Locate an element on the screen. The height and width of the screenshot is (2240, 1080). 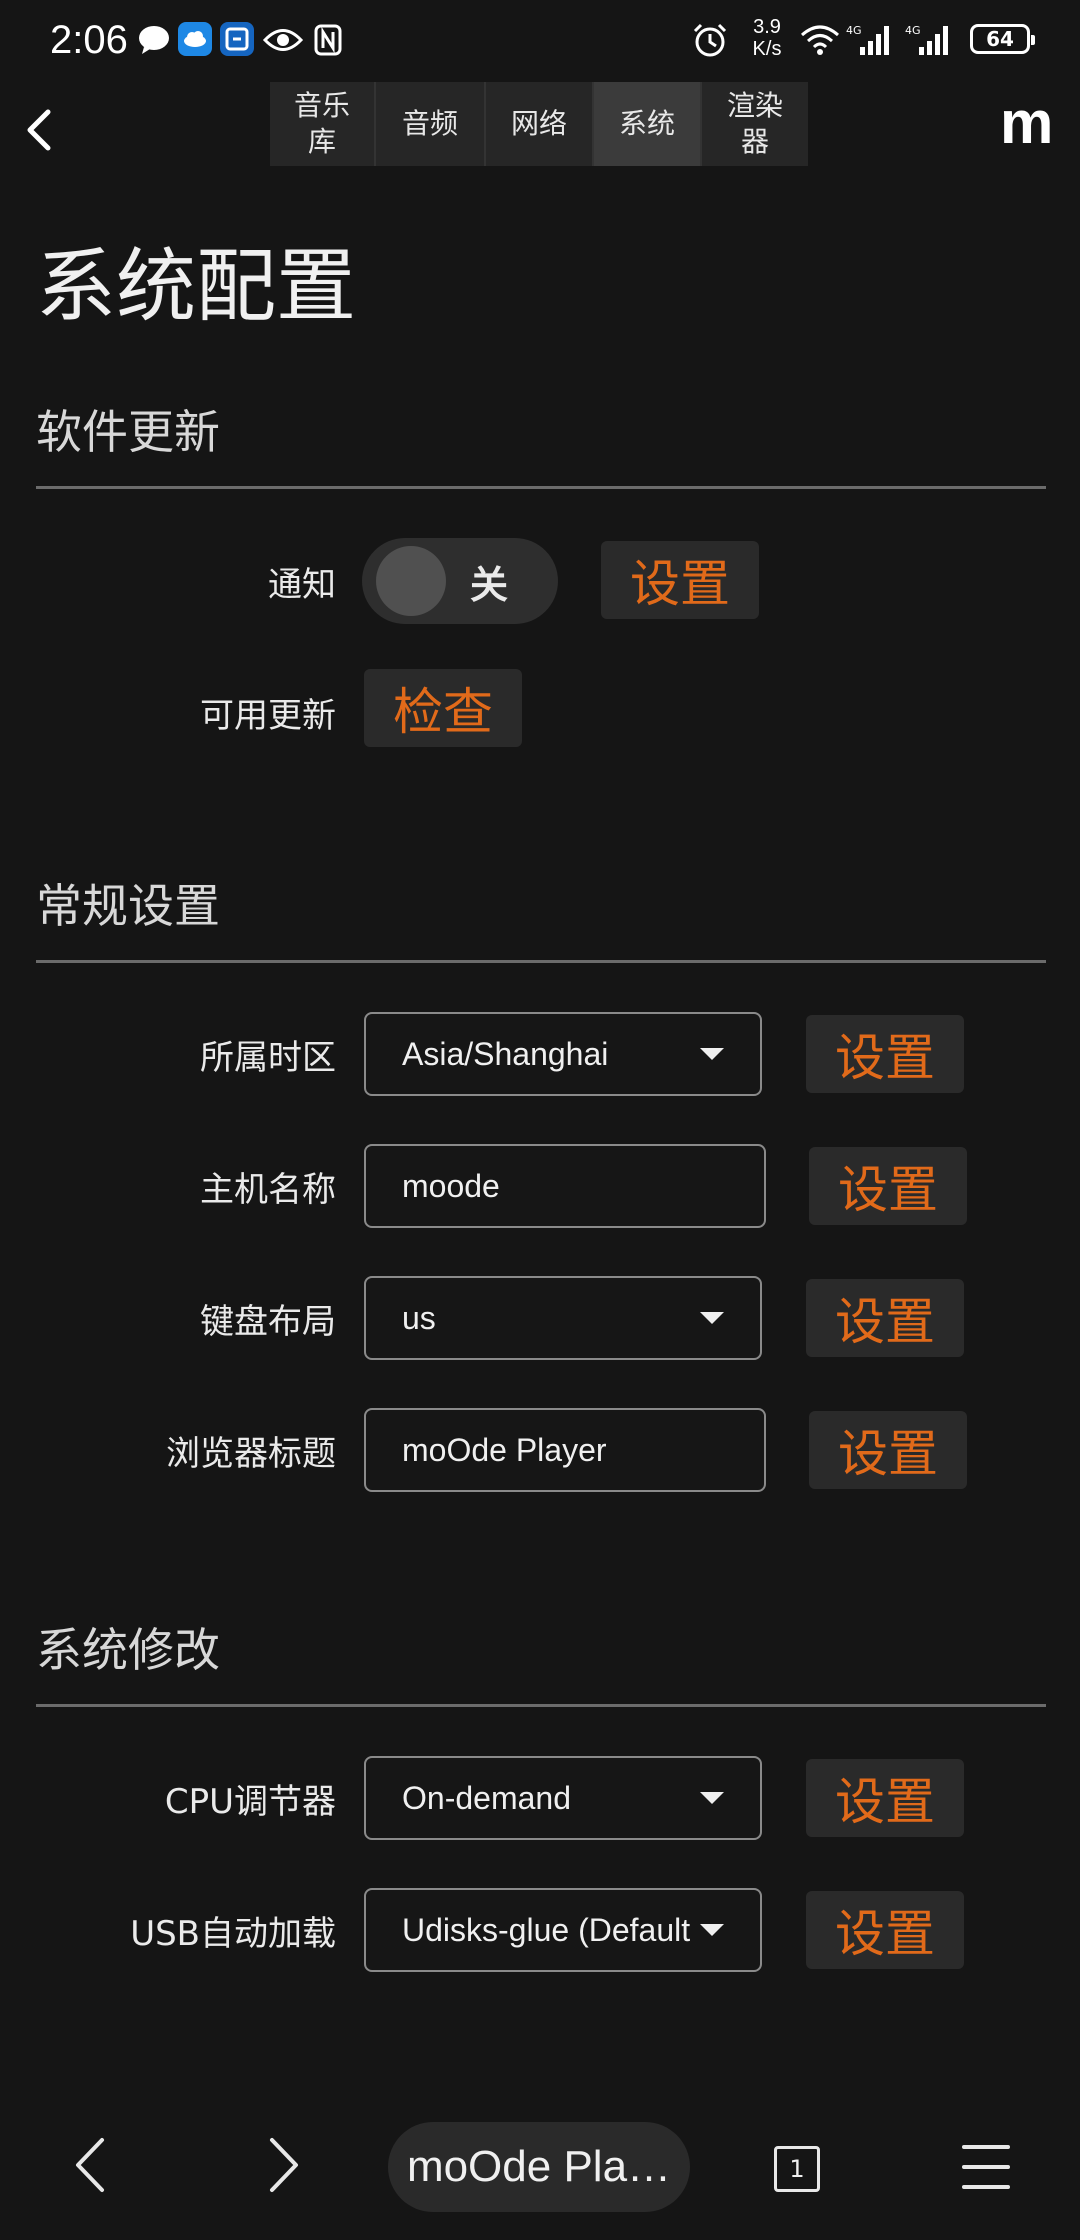
back-button is located at coordinates (39, 130).